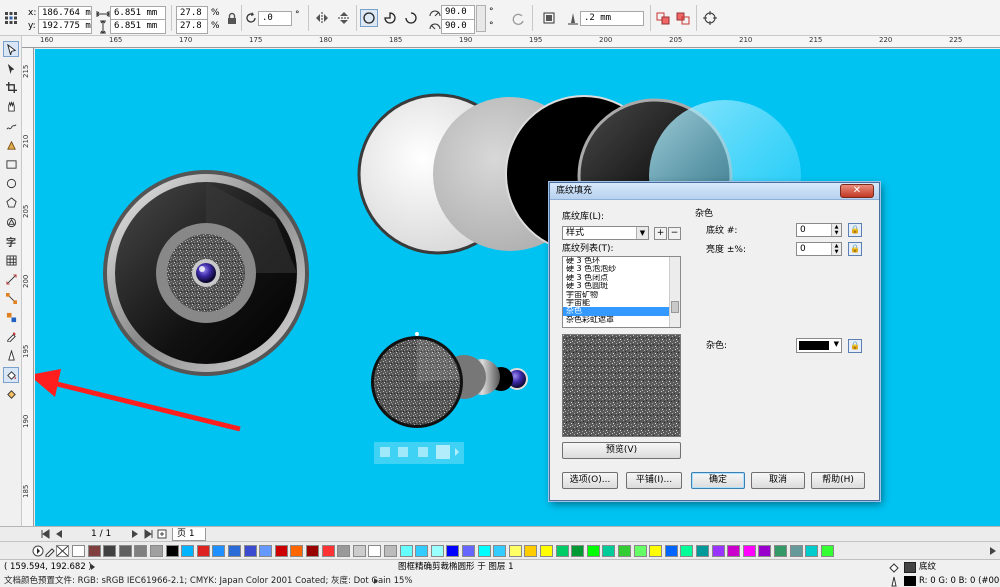 Image resolution: width=1000 pixels, height=587 pixels. Describe the element at coordinates (683, 18) in the screenshot. I see `break-apart-icon` at that location.